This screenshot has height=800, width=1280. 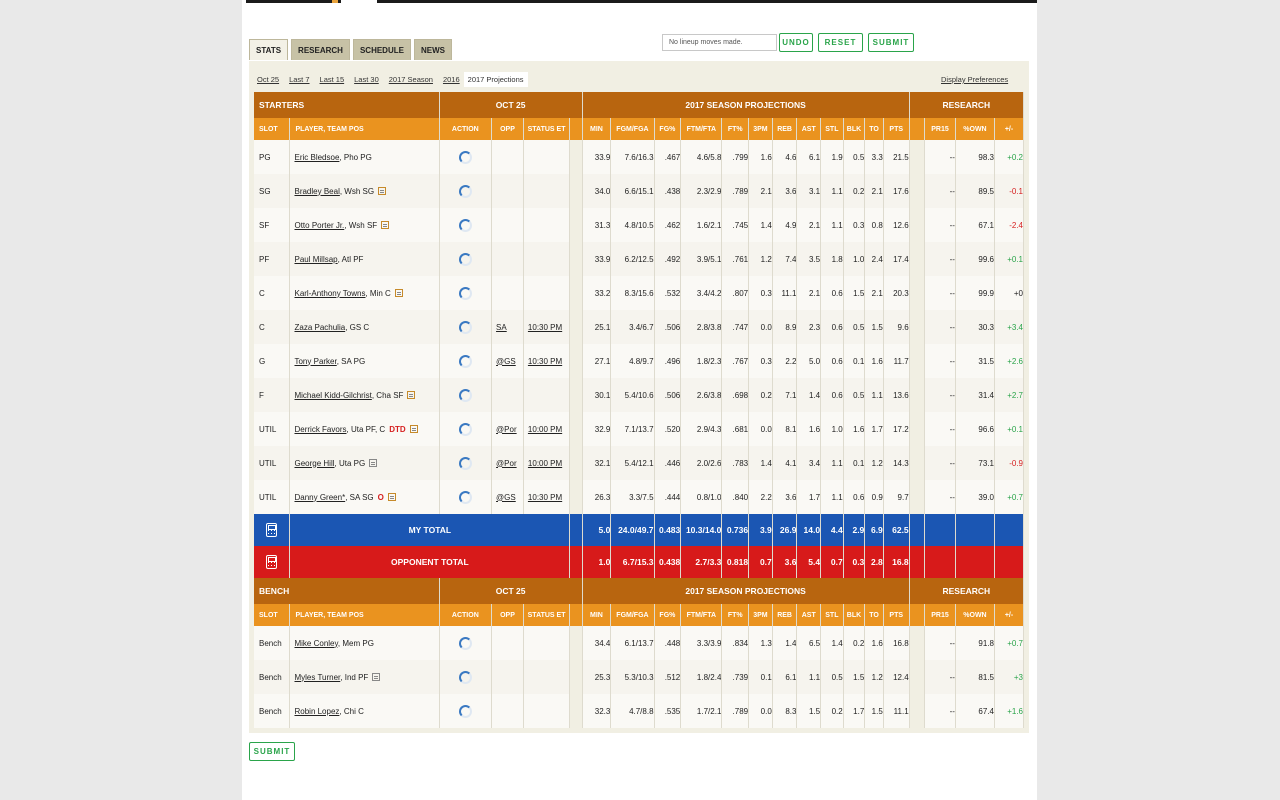 I want to click on total-blk: 0.3, so click(x=854, y=562).